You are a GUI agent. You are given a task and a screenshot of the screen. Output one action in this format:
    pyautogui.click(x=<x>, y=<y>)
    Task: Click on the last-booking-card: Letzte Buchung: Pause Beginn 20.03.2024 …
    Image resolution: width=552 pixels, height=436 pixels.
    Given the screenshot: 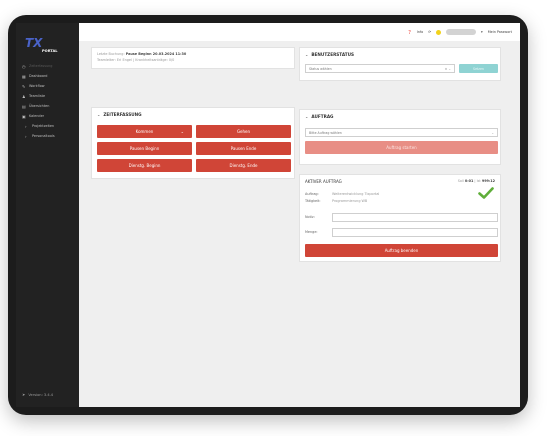 What is the action you would take?
    pyautogui.click(x=193, y=58)
    